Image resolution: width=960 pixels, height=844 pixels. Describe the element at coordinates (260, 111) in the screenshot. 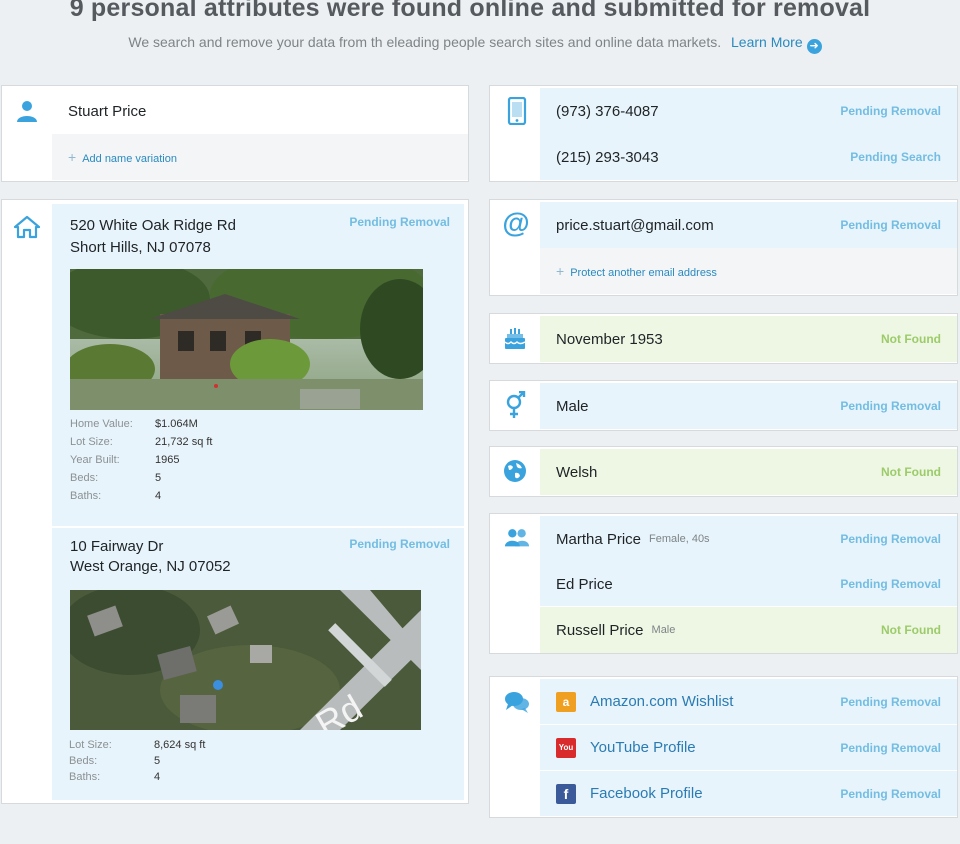

I see `name-row: Stuart Price` at that location.